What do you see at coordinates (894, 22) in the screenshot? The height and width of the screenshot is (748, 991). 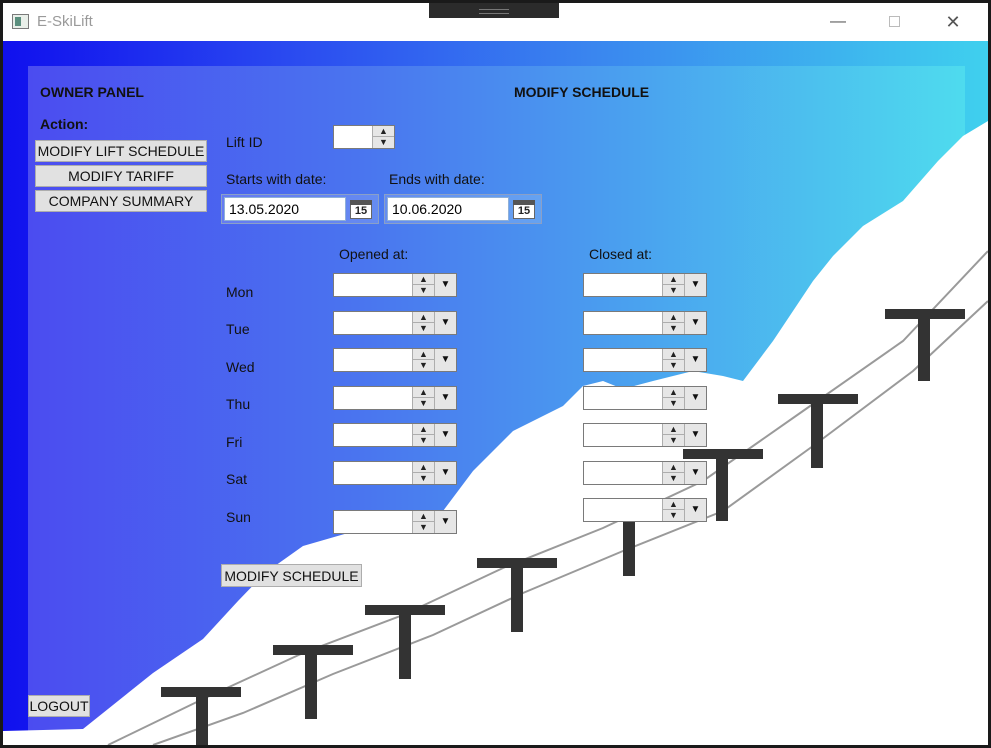 I see `maximize-button` at bounding box center [894, 22].